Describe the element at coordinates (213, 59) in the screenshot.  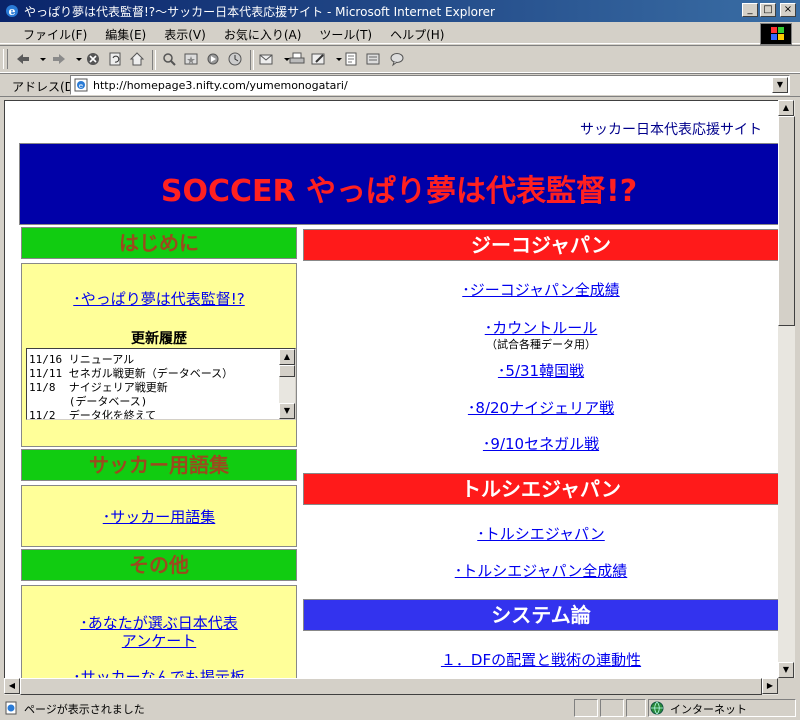
I see `media-icon` at that location.